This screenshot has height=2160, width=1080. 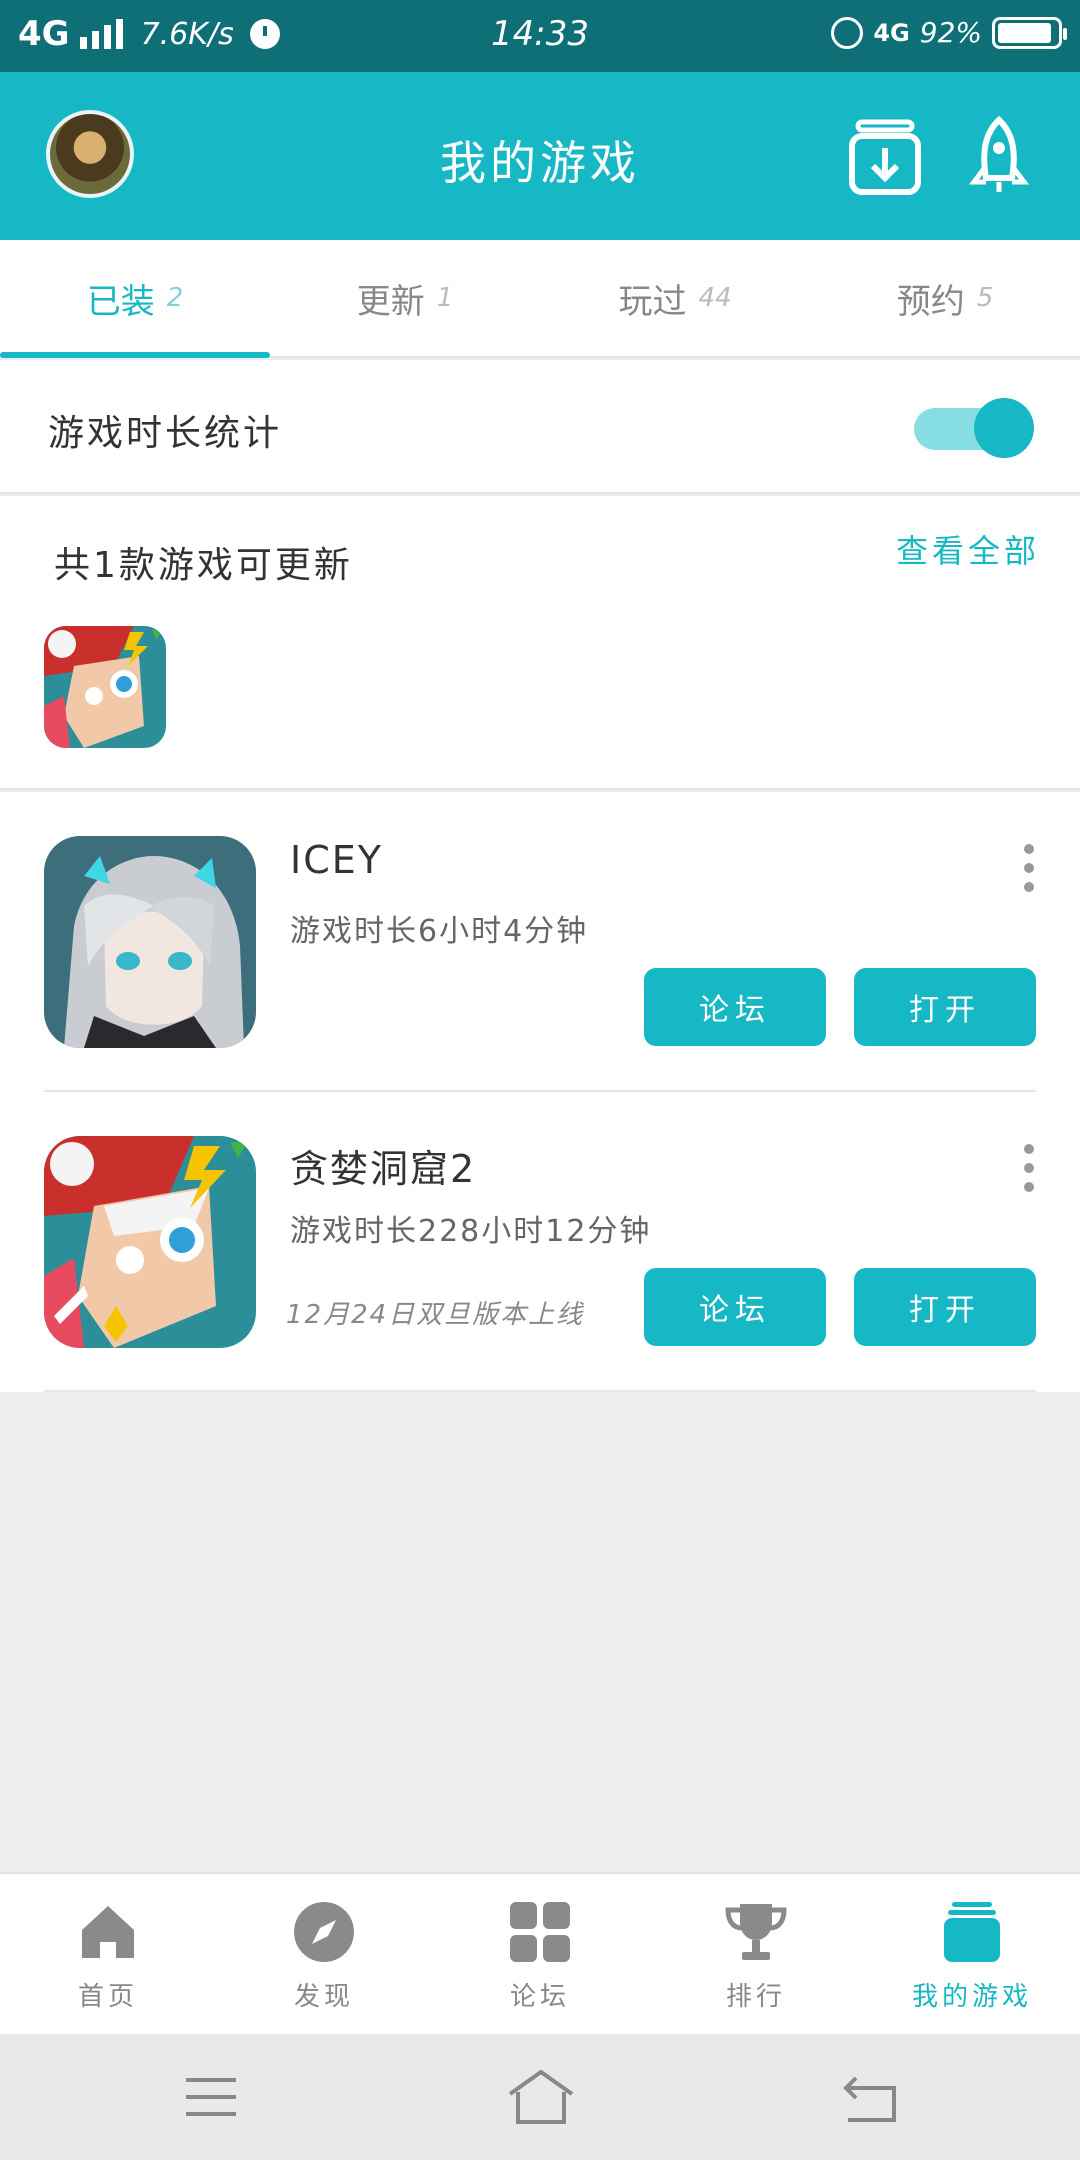 I want to click on grid-icon, so click(x=540, y=1932).